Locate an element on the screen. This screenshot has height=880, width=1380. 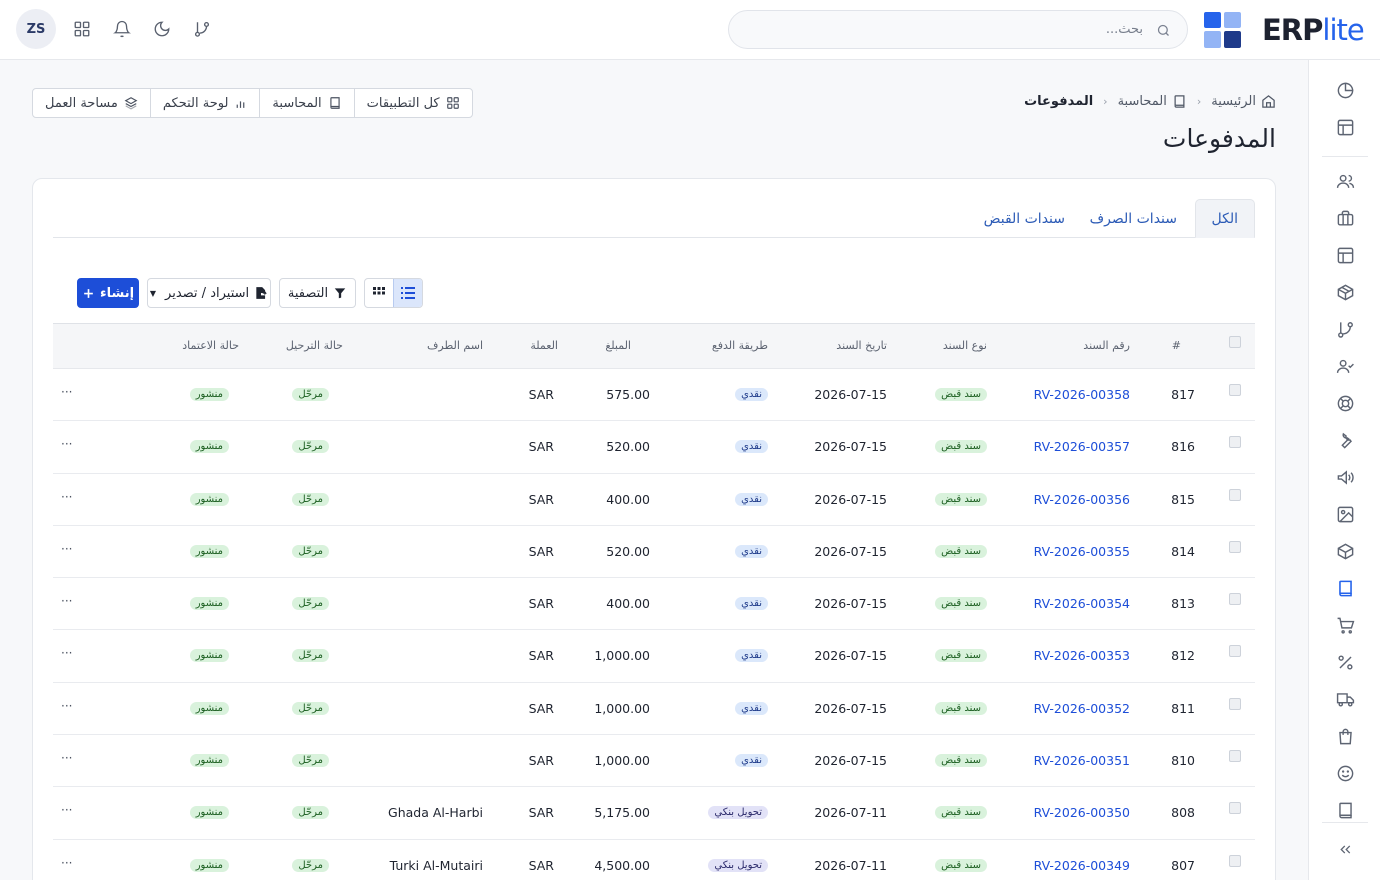
cell-voucher-no: RV-2026-00350 is located at coordinates (1082, 812).